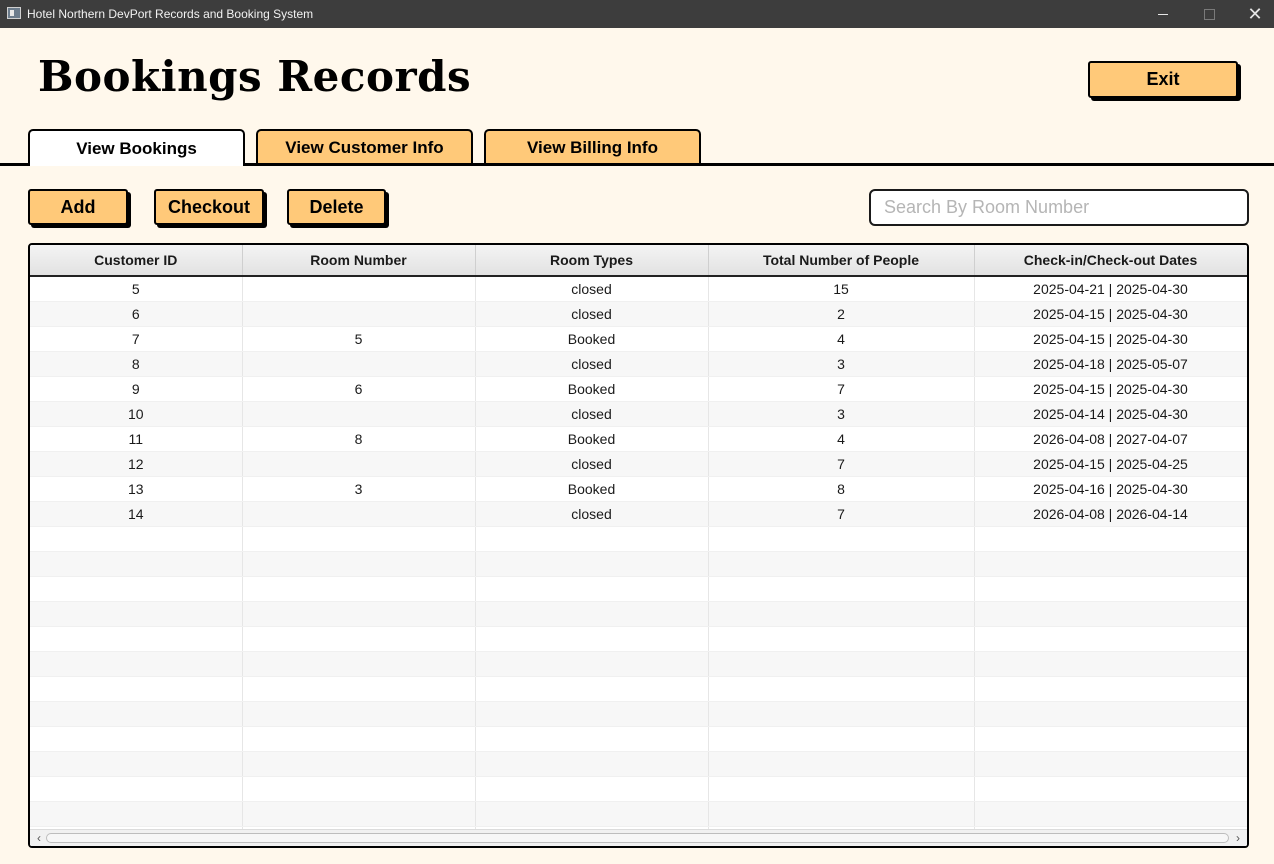  I want to click on maximize-button, so click(1209, 14).